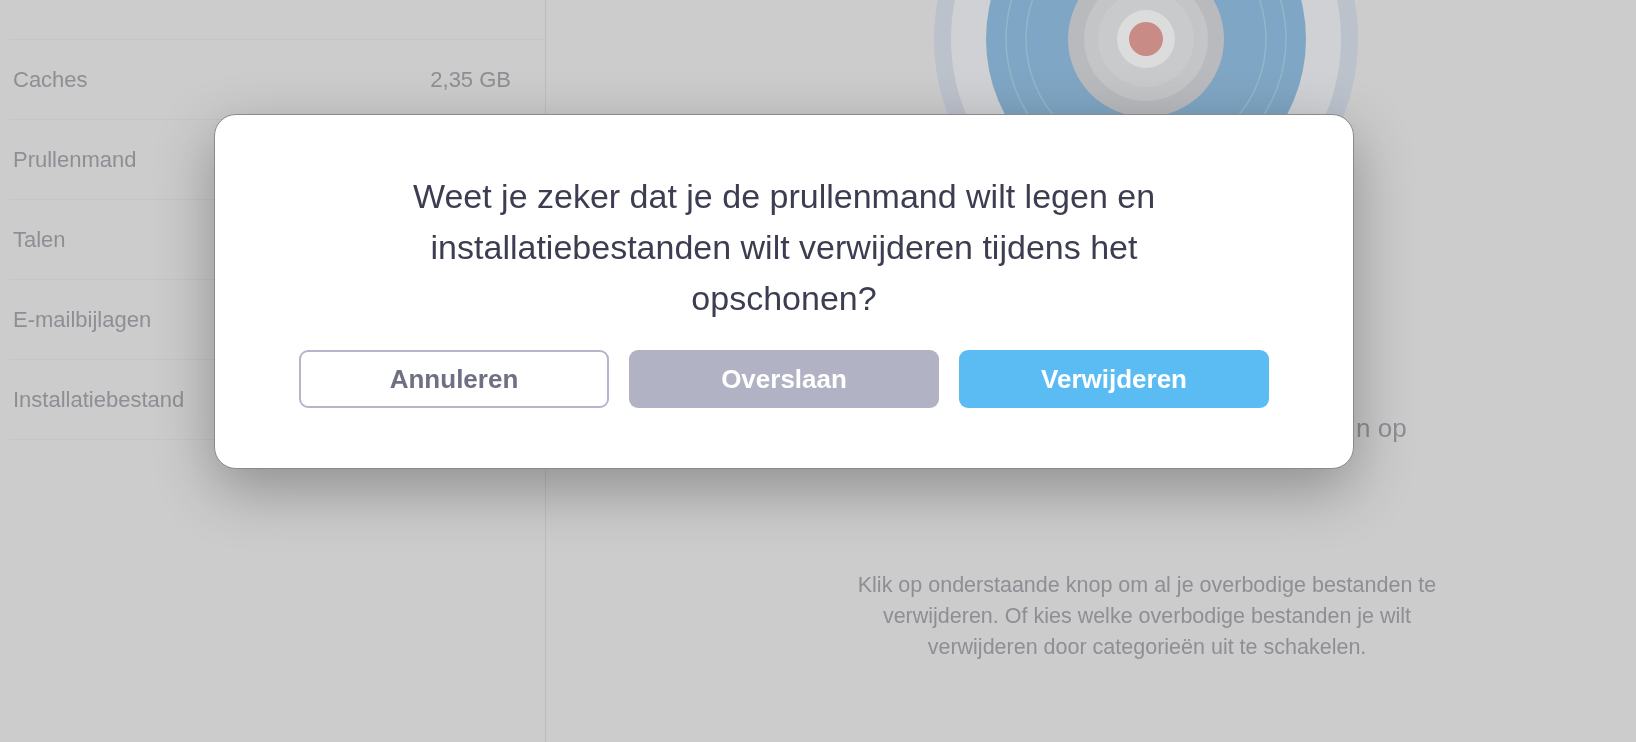  What do you see at coordinates (454, 379) in the screenshot?
I see `cancel-button: Annuleren` at bounding box center [454, 379].